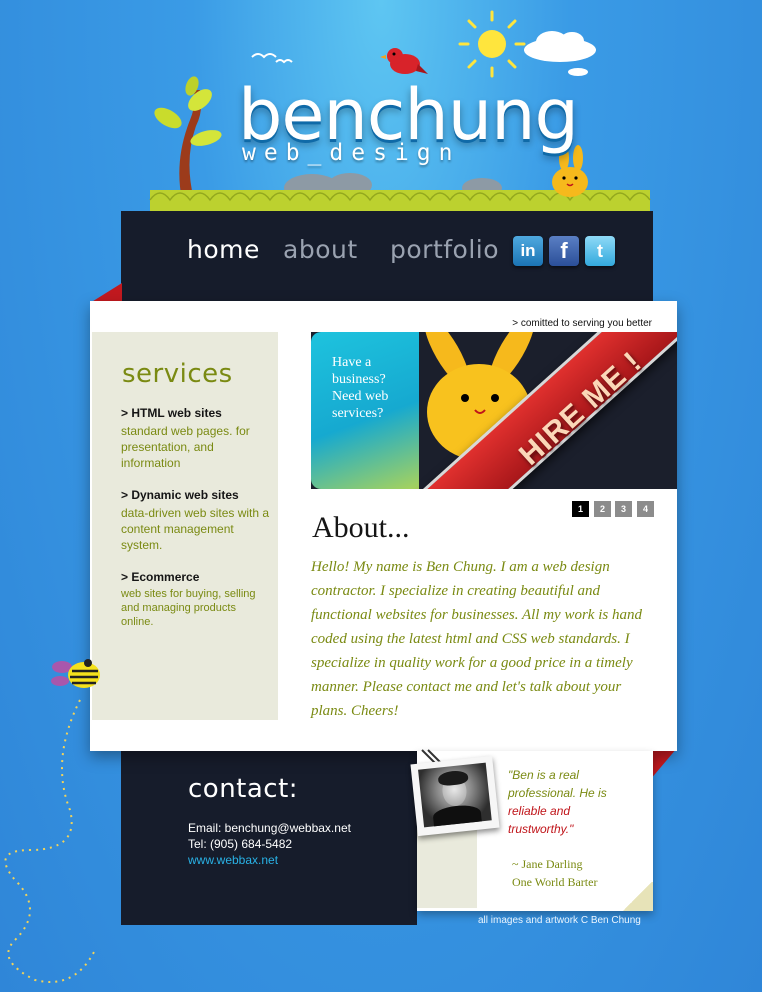  I want to click on logo-subtitle: web_design, so click(351, 153).